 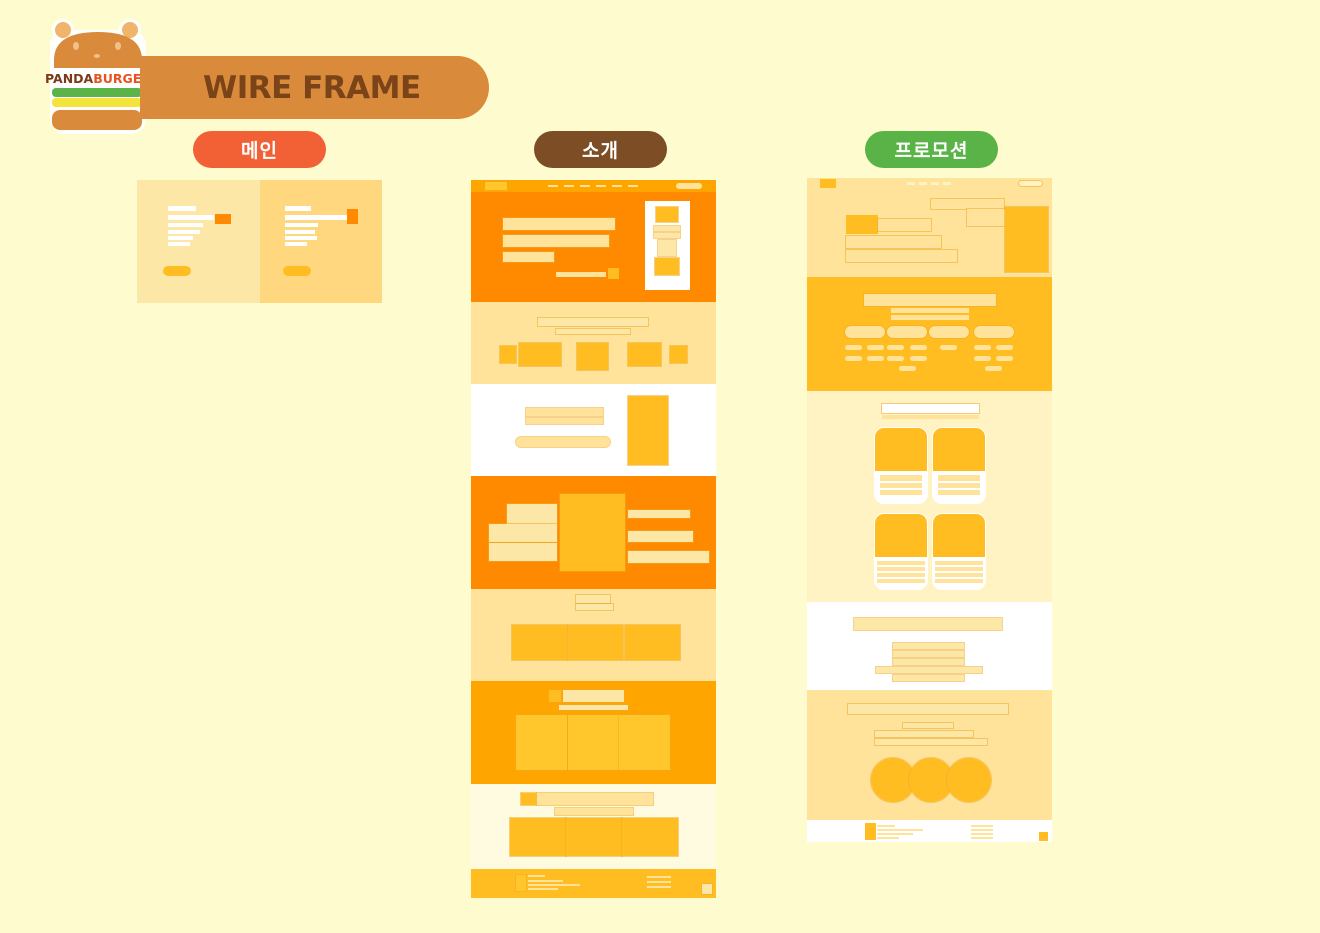 What do you see at coordinates (321, 241) in the screenshot?
I see `main-panel-right` at bounding box center [321, 241].